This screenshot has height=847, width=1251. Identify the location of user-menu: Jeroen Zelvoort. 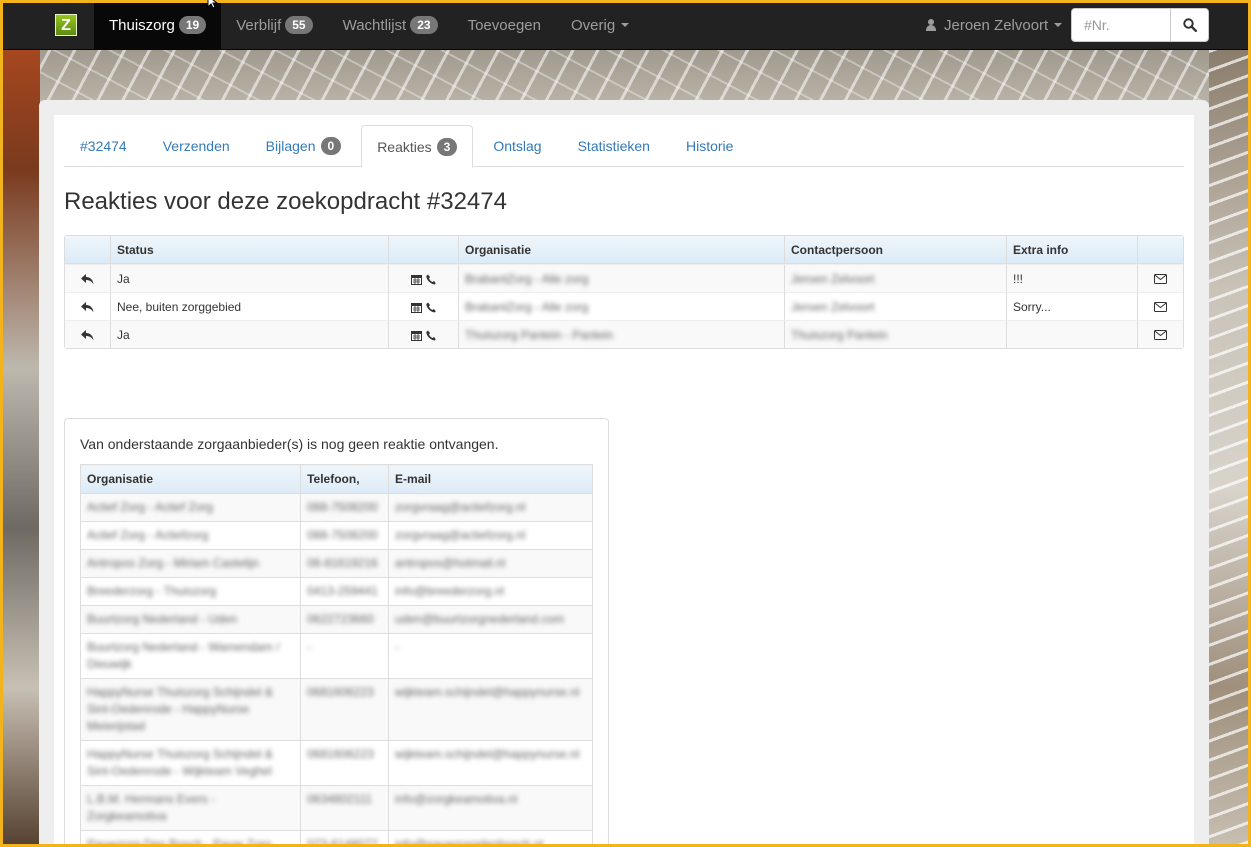
(994, 25).